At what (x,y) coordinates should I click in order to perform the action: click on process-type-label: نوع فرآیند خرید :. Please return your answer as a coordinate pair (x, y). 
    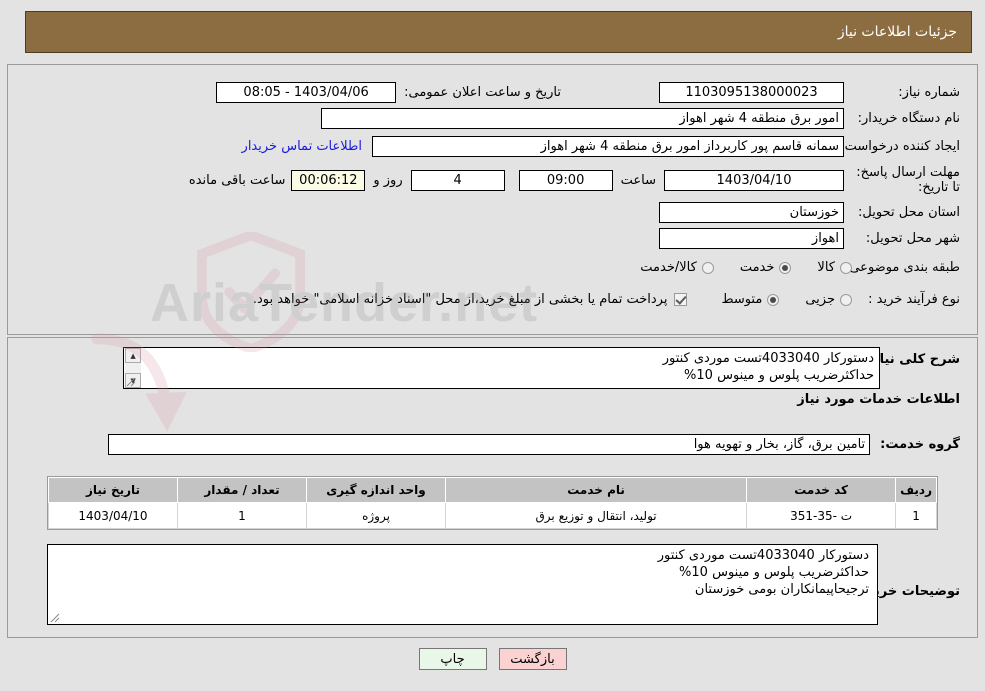
    Looking at the image, I should click on (914, 299).